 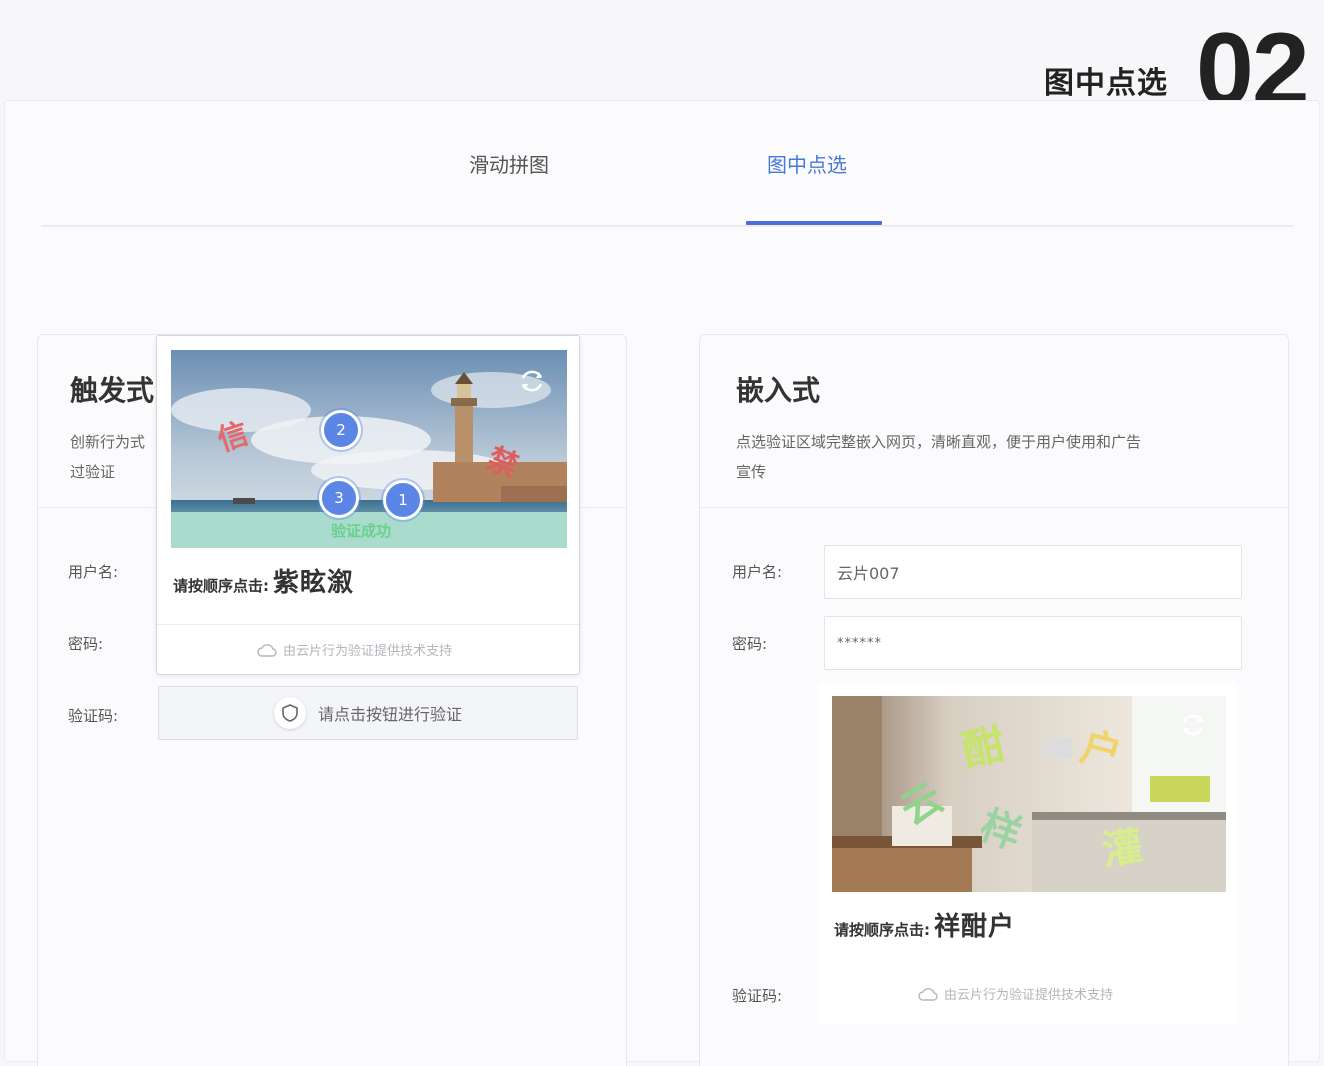 I want to click on card-title: 嵌入式, so click(x=778, y=390).